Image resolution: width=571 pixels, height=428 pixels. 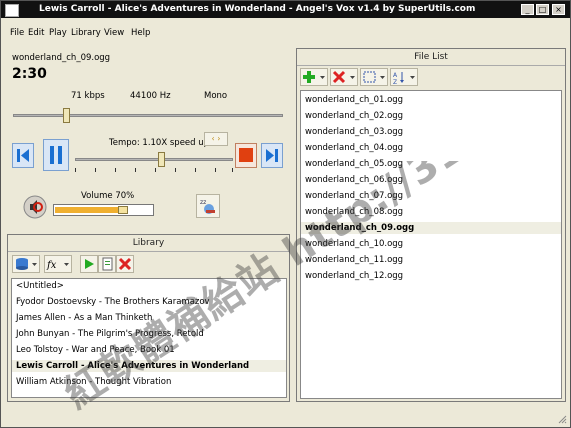 I want to click on library-function-button: fx, so click(x=58, y=264).